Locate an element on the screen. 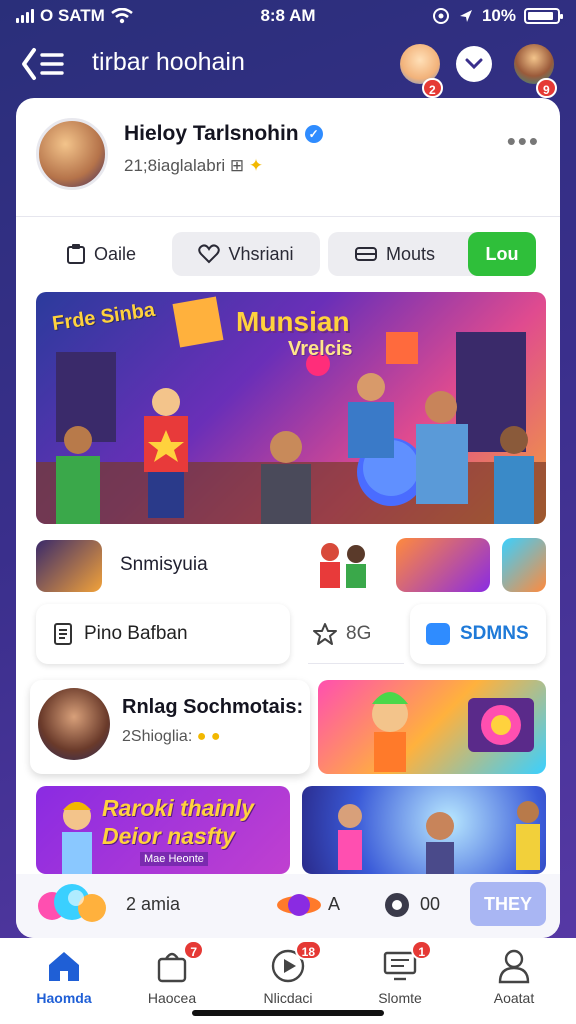 This screenshot has height=1024, width=576. app-header: tirbar hoohain 2 9 is located at coordinates (288, 67).